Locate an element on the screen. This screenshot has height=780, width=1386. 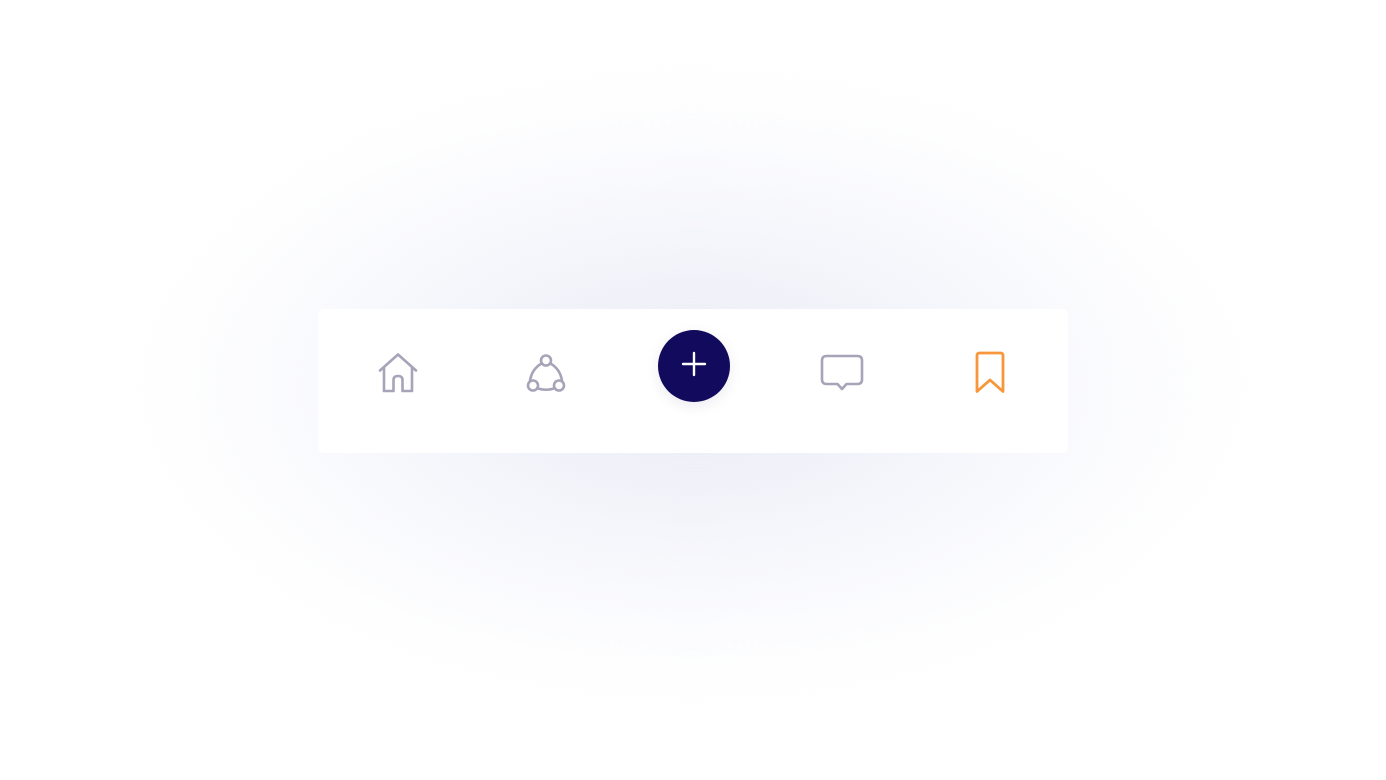
add-button is located at coordinates (694, 366).